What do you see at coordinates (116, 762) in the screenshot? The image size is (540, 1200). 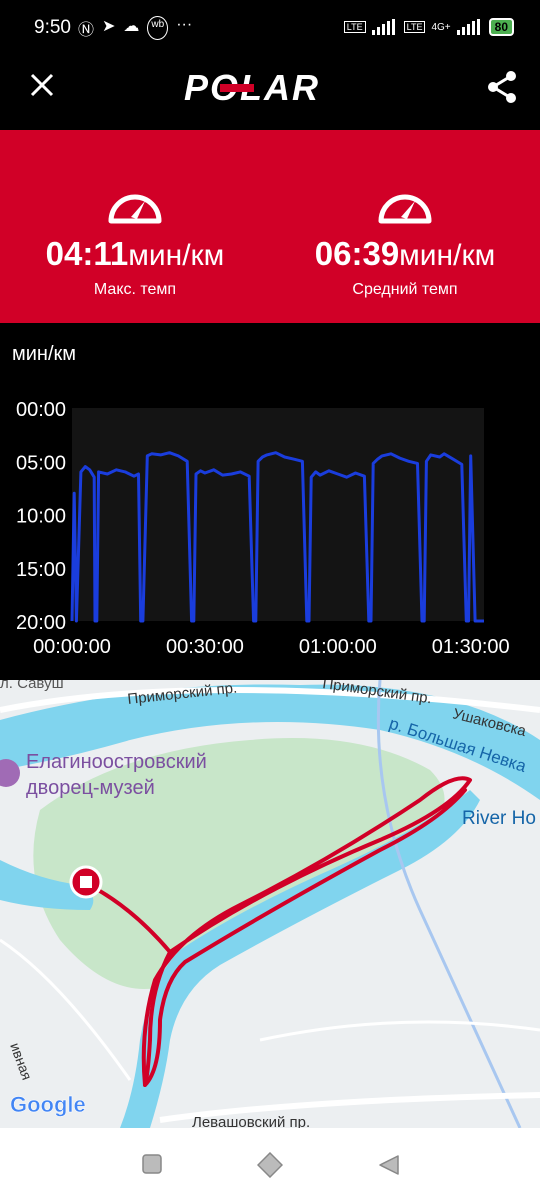 I see `map-label-palace-line1: Елагиноостровский` at bounding box center [116, 762].